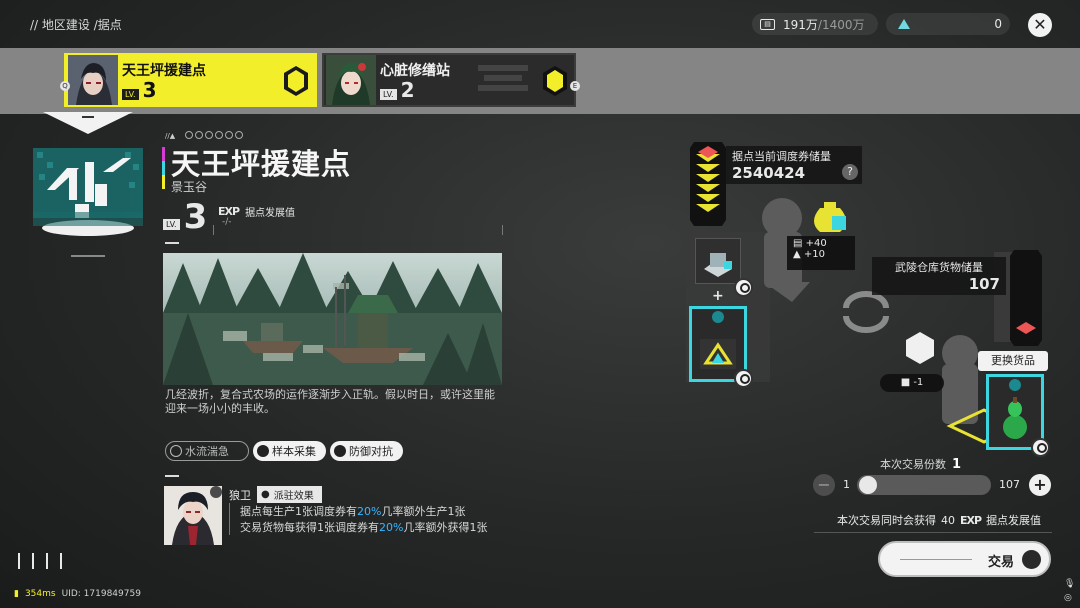  I want to click on top-bar: // 地区建设 /据点 ▤ 191万 /1400万 0 ✕, so click(540, 24).